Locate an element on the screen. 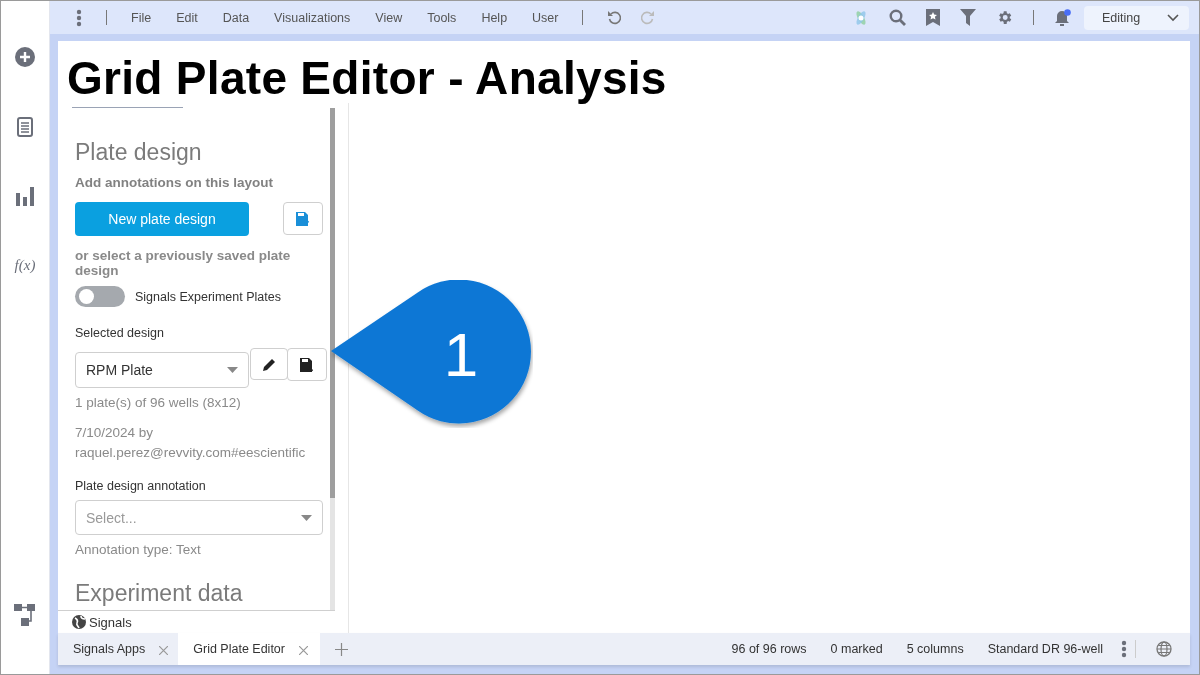  status-item: Standard DR 96-well is located at coordinates (1045, 649).